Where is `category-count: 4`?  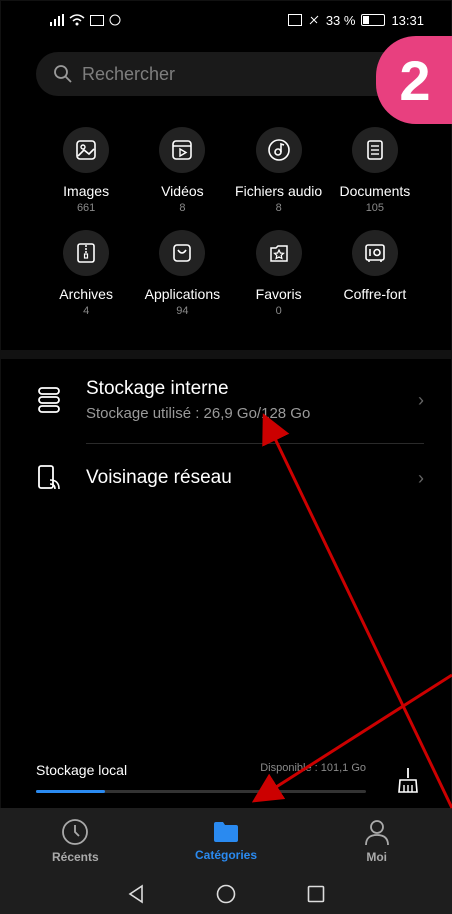
category-count: 4 is located at coordinates (86, 311).